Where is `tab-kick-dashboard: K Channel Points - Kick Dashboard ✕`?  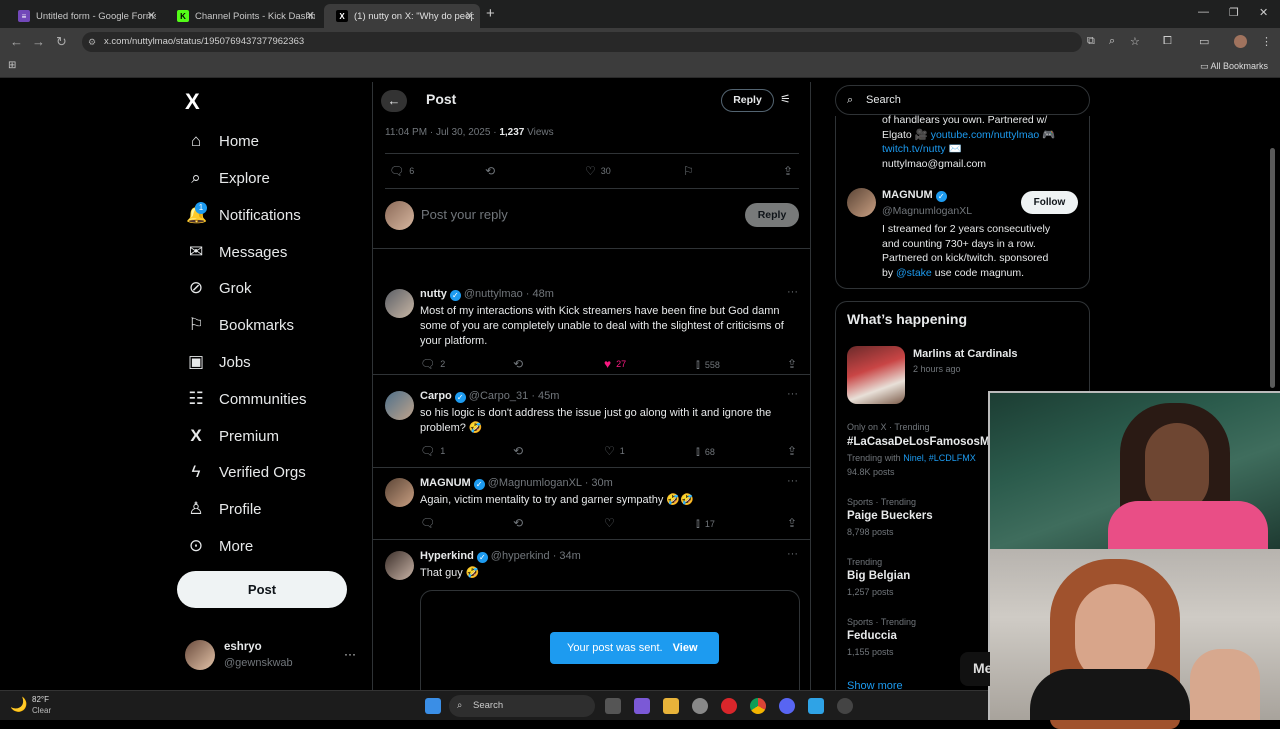
tab-kick-dashboard: K Channel Points - Kick Dashboard ✕ is located at coordinates (243, 16).